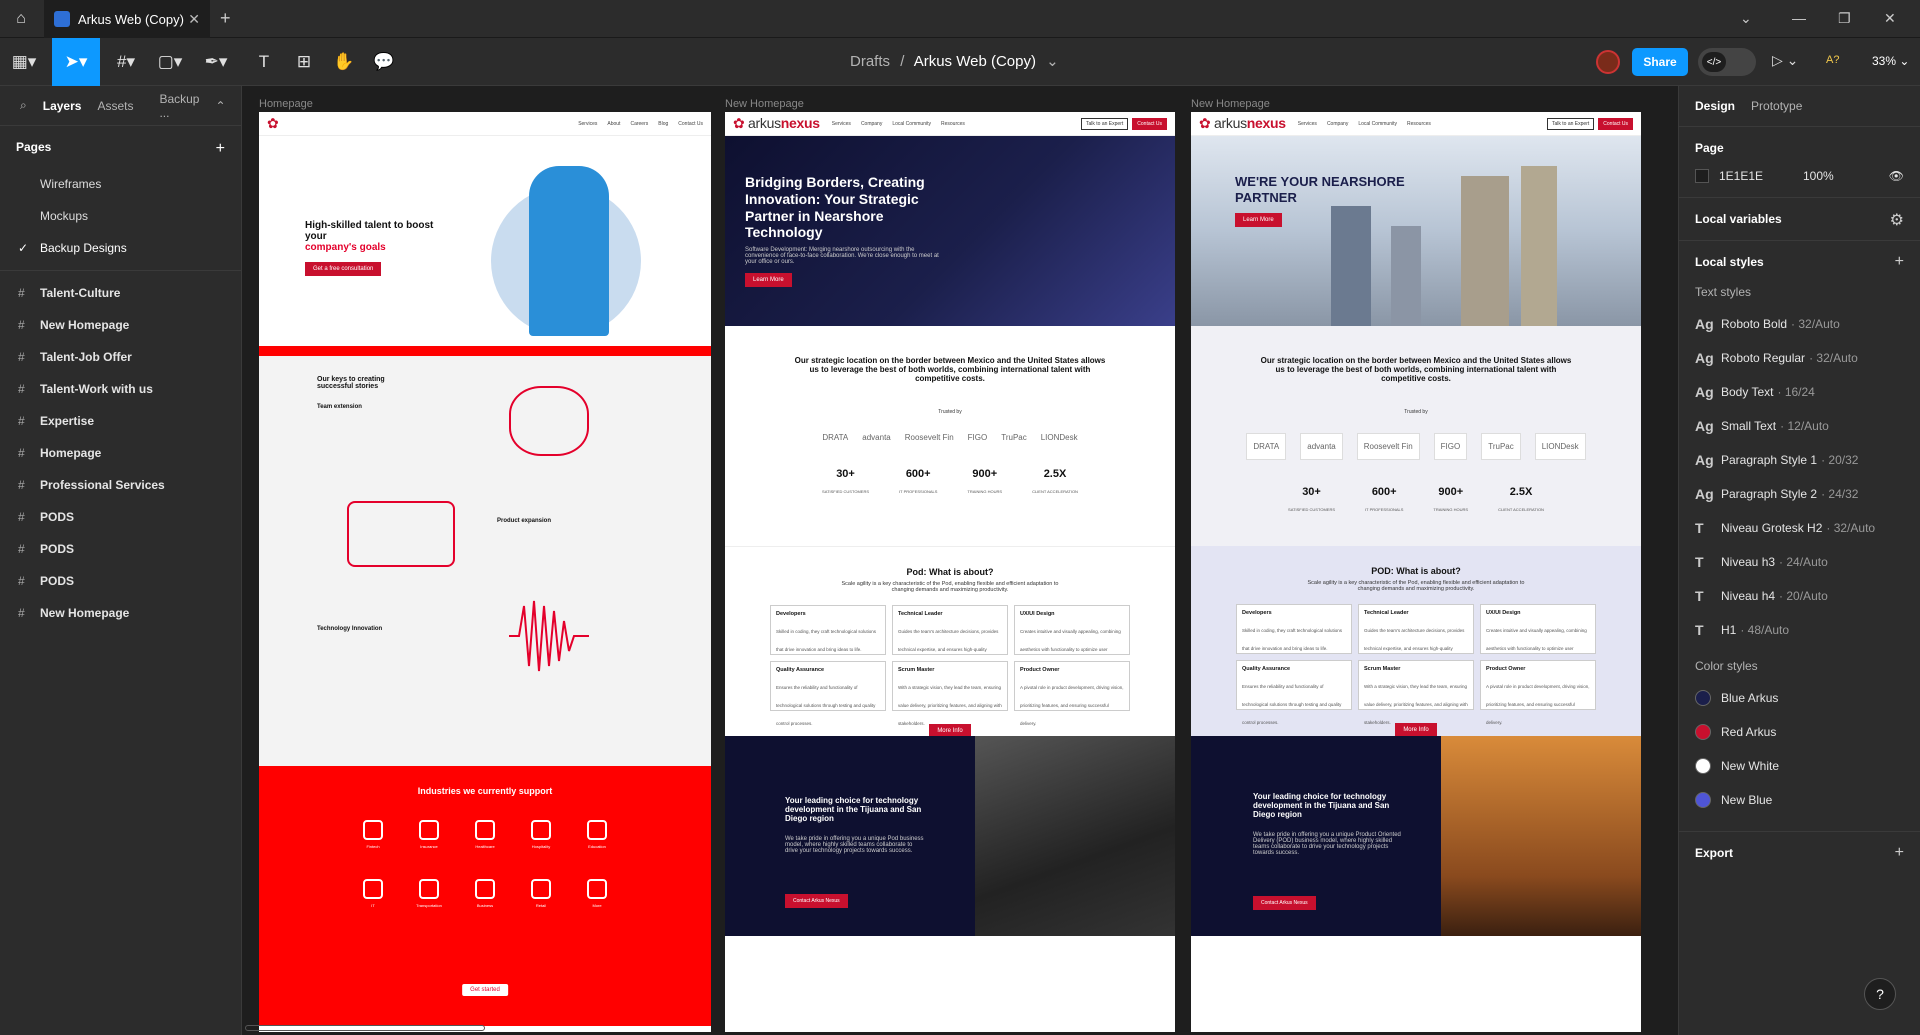  What do you see at coordinates (1799, 800) in the screenshot?
I see `color-style-item: New Blue` at bounding box center [1799, 800].